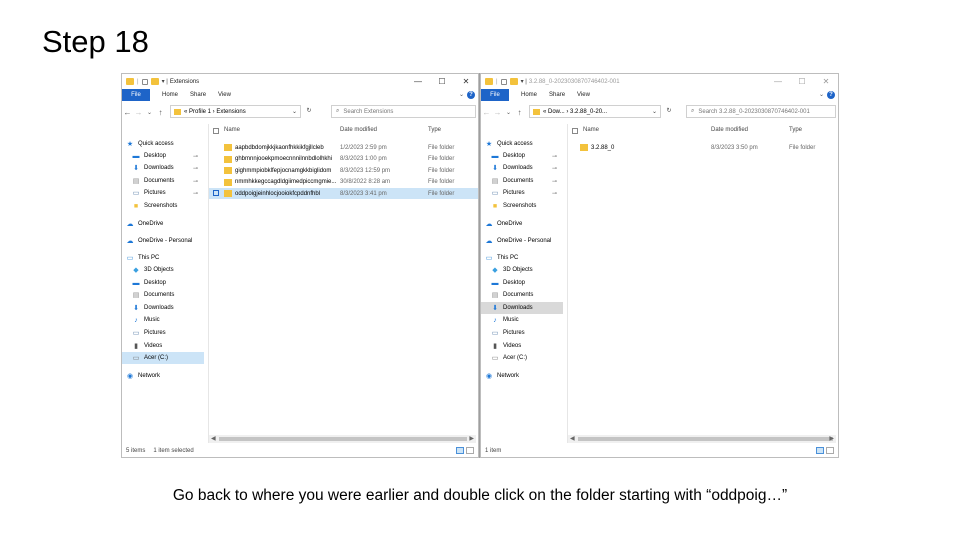  I want to click on address-bar: « Profile 1 › Extensions ⌄, so click(235, 111).